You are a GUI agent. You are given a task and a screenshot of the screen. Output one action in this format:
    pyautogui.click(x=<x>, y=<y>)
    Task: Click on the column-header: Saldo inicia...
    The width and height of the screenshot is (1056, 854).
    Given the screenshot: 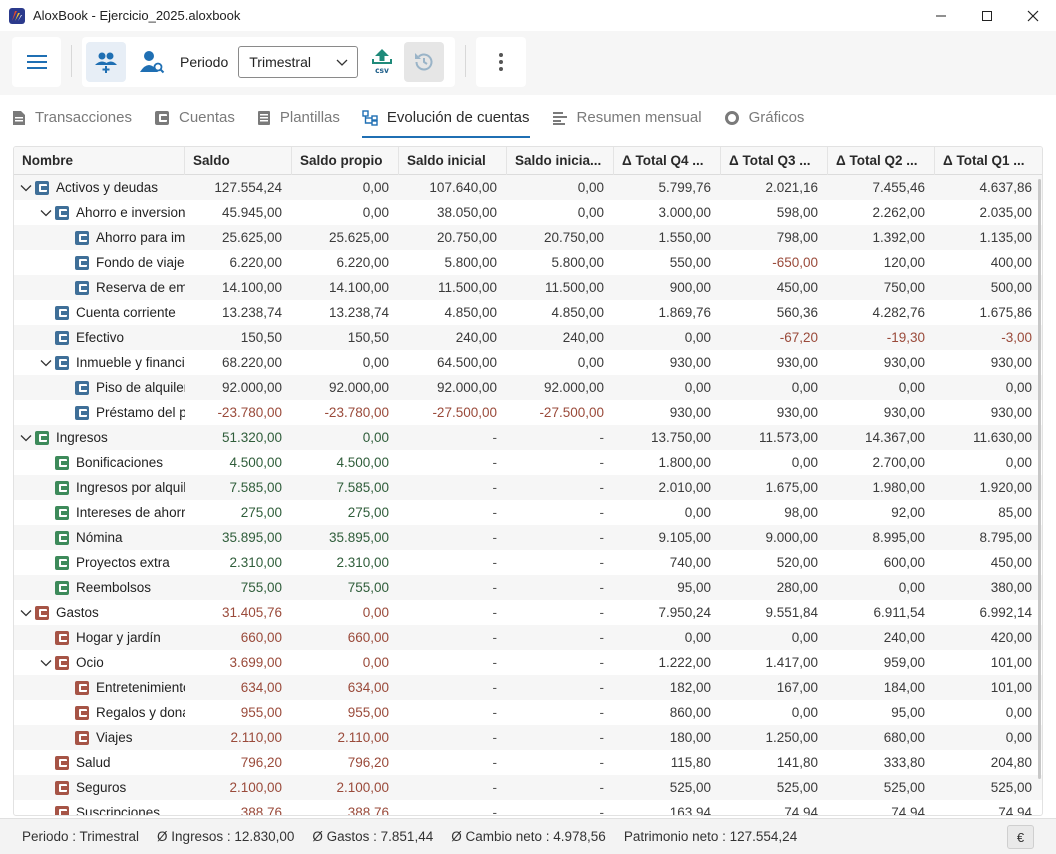 What is the action you would take?
    pyautogui.click(x=560, y=161)
    